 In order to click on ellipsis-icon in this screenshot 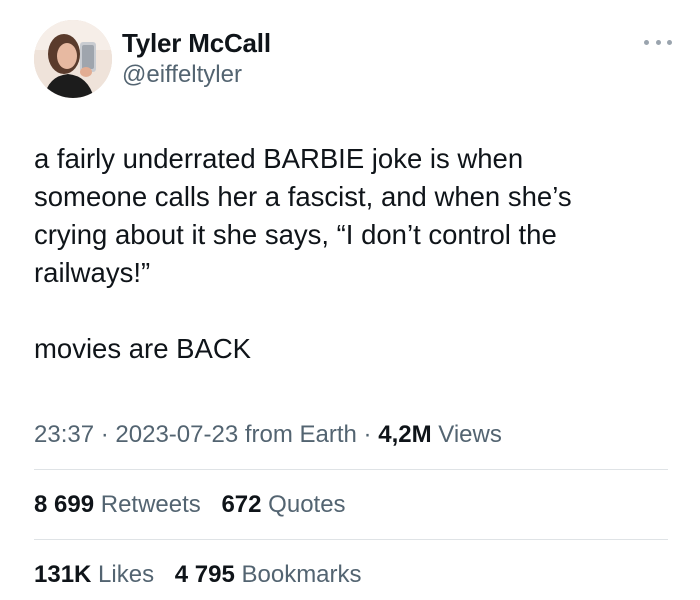, I will do `click(658, 42)`.